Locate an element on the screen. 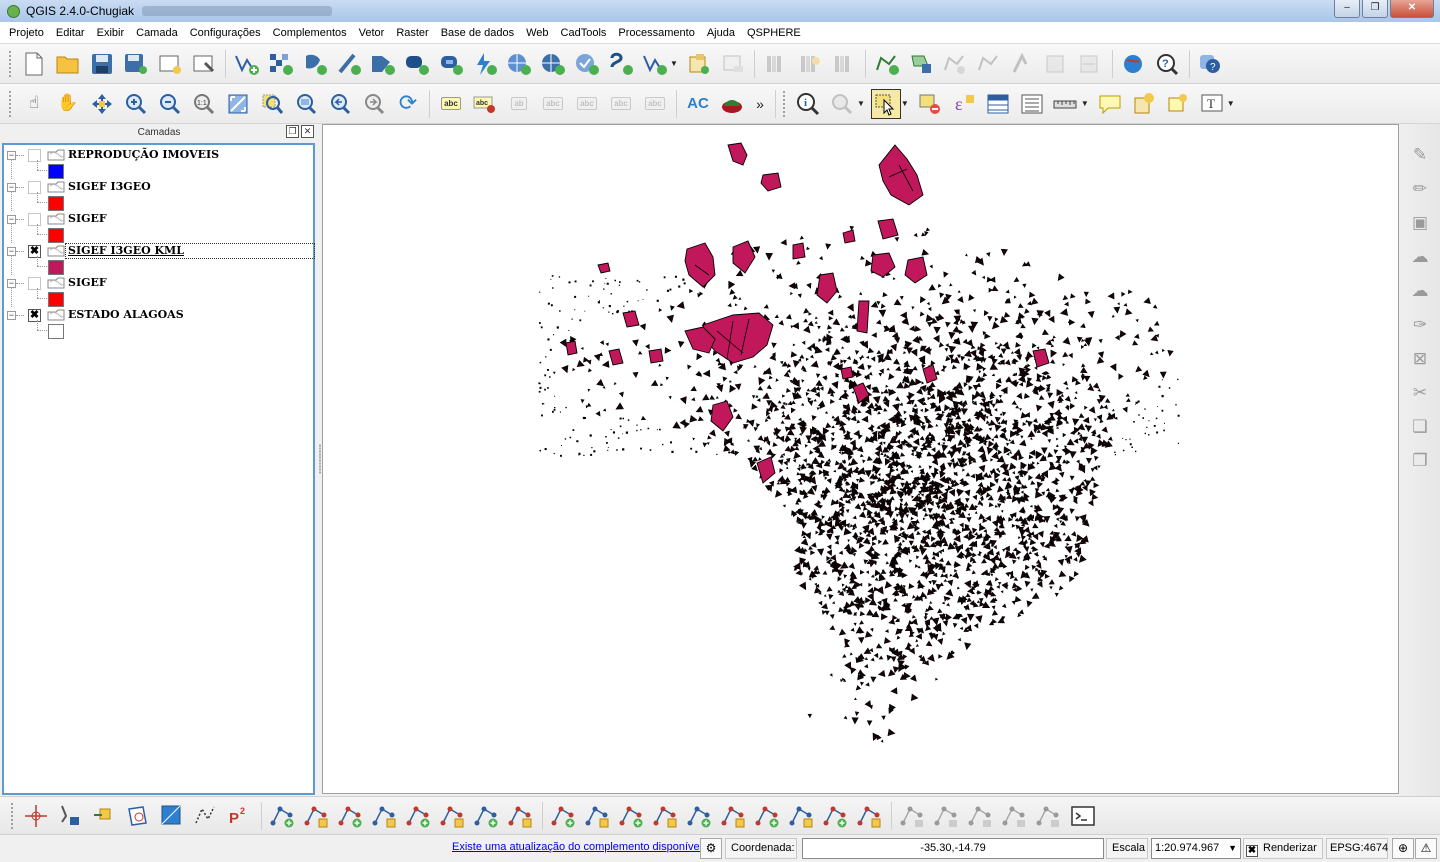 The height and width of the screenshot is (862, 1440). split-feature-icon is located at coordinates (1091, 64).